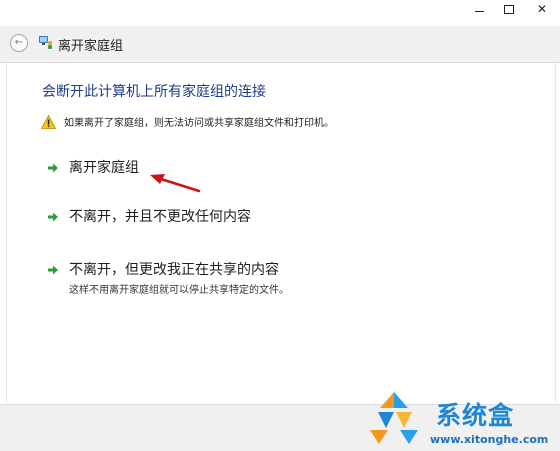  I want to click on watermark-url: www.xitonghe.com, so click(489, 439).